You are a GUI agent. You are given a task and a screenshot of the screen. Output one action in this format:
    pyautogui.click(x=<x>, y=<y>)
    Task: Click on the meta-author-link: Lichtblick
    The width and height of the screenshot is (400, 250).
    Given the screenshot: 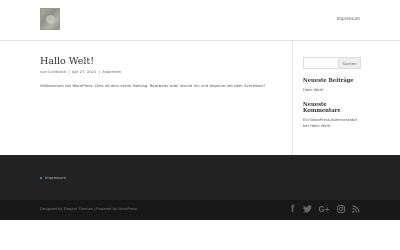 What is the action you would take?
    pyautogui.click(x=57, y=71)
    